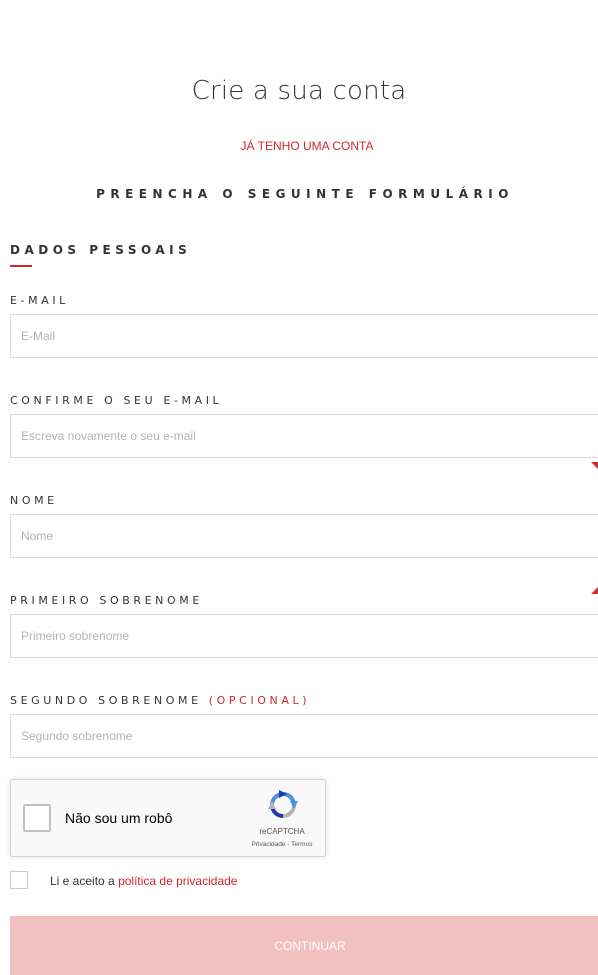 The image size is (598, 975). I want to click on privacy-policy-link: política de privacidade, so click(177, 881).